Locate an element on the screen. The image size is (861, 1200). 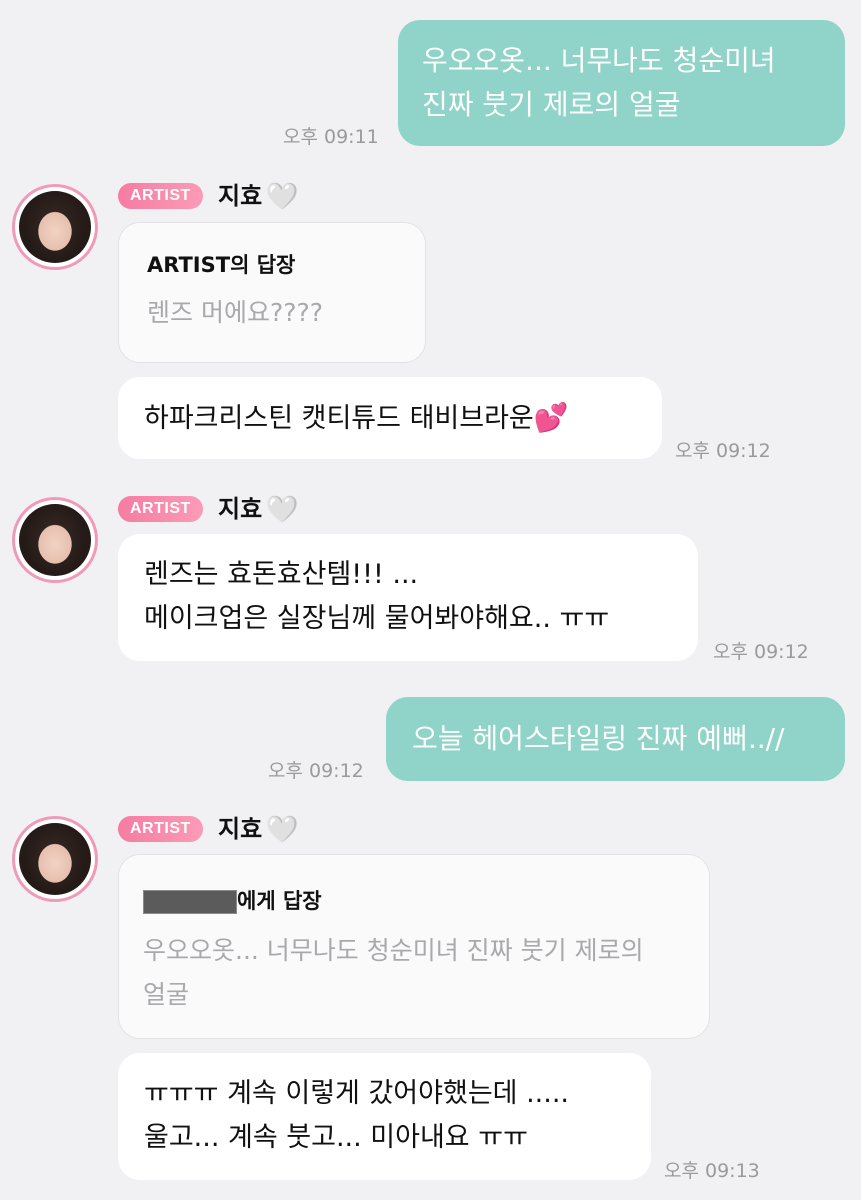
redacted-username is located at coordinates (190, 902).